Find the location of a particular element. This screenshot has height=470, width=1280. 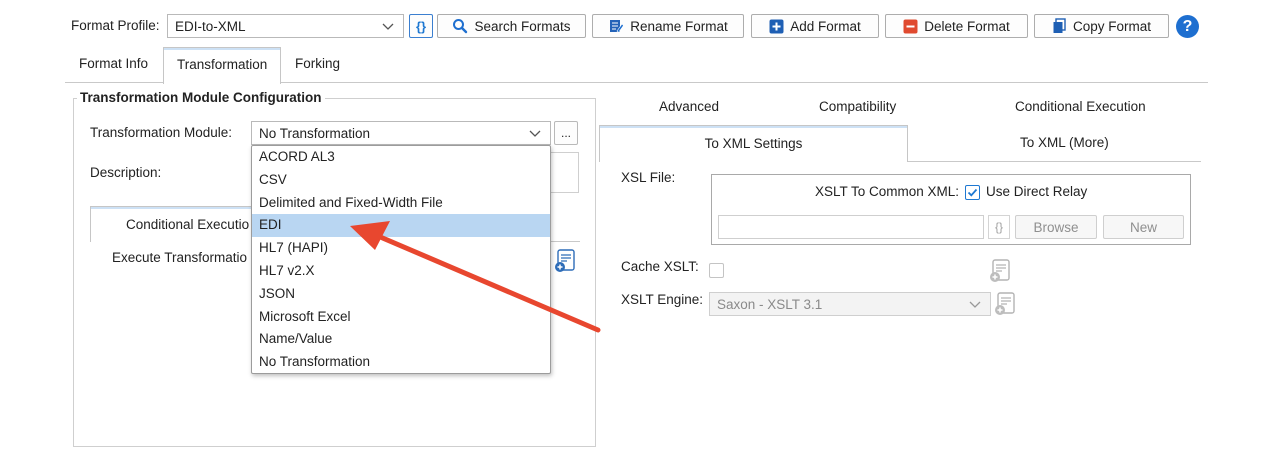

tab-advanced: Advanced is located at coordinates (689, 106).